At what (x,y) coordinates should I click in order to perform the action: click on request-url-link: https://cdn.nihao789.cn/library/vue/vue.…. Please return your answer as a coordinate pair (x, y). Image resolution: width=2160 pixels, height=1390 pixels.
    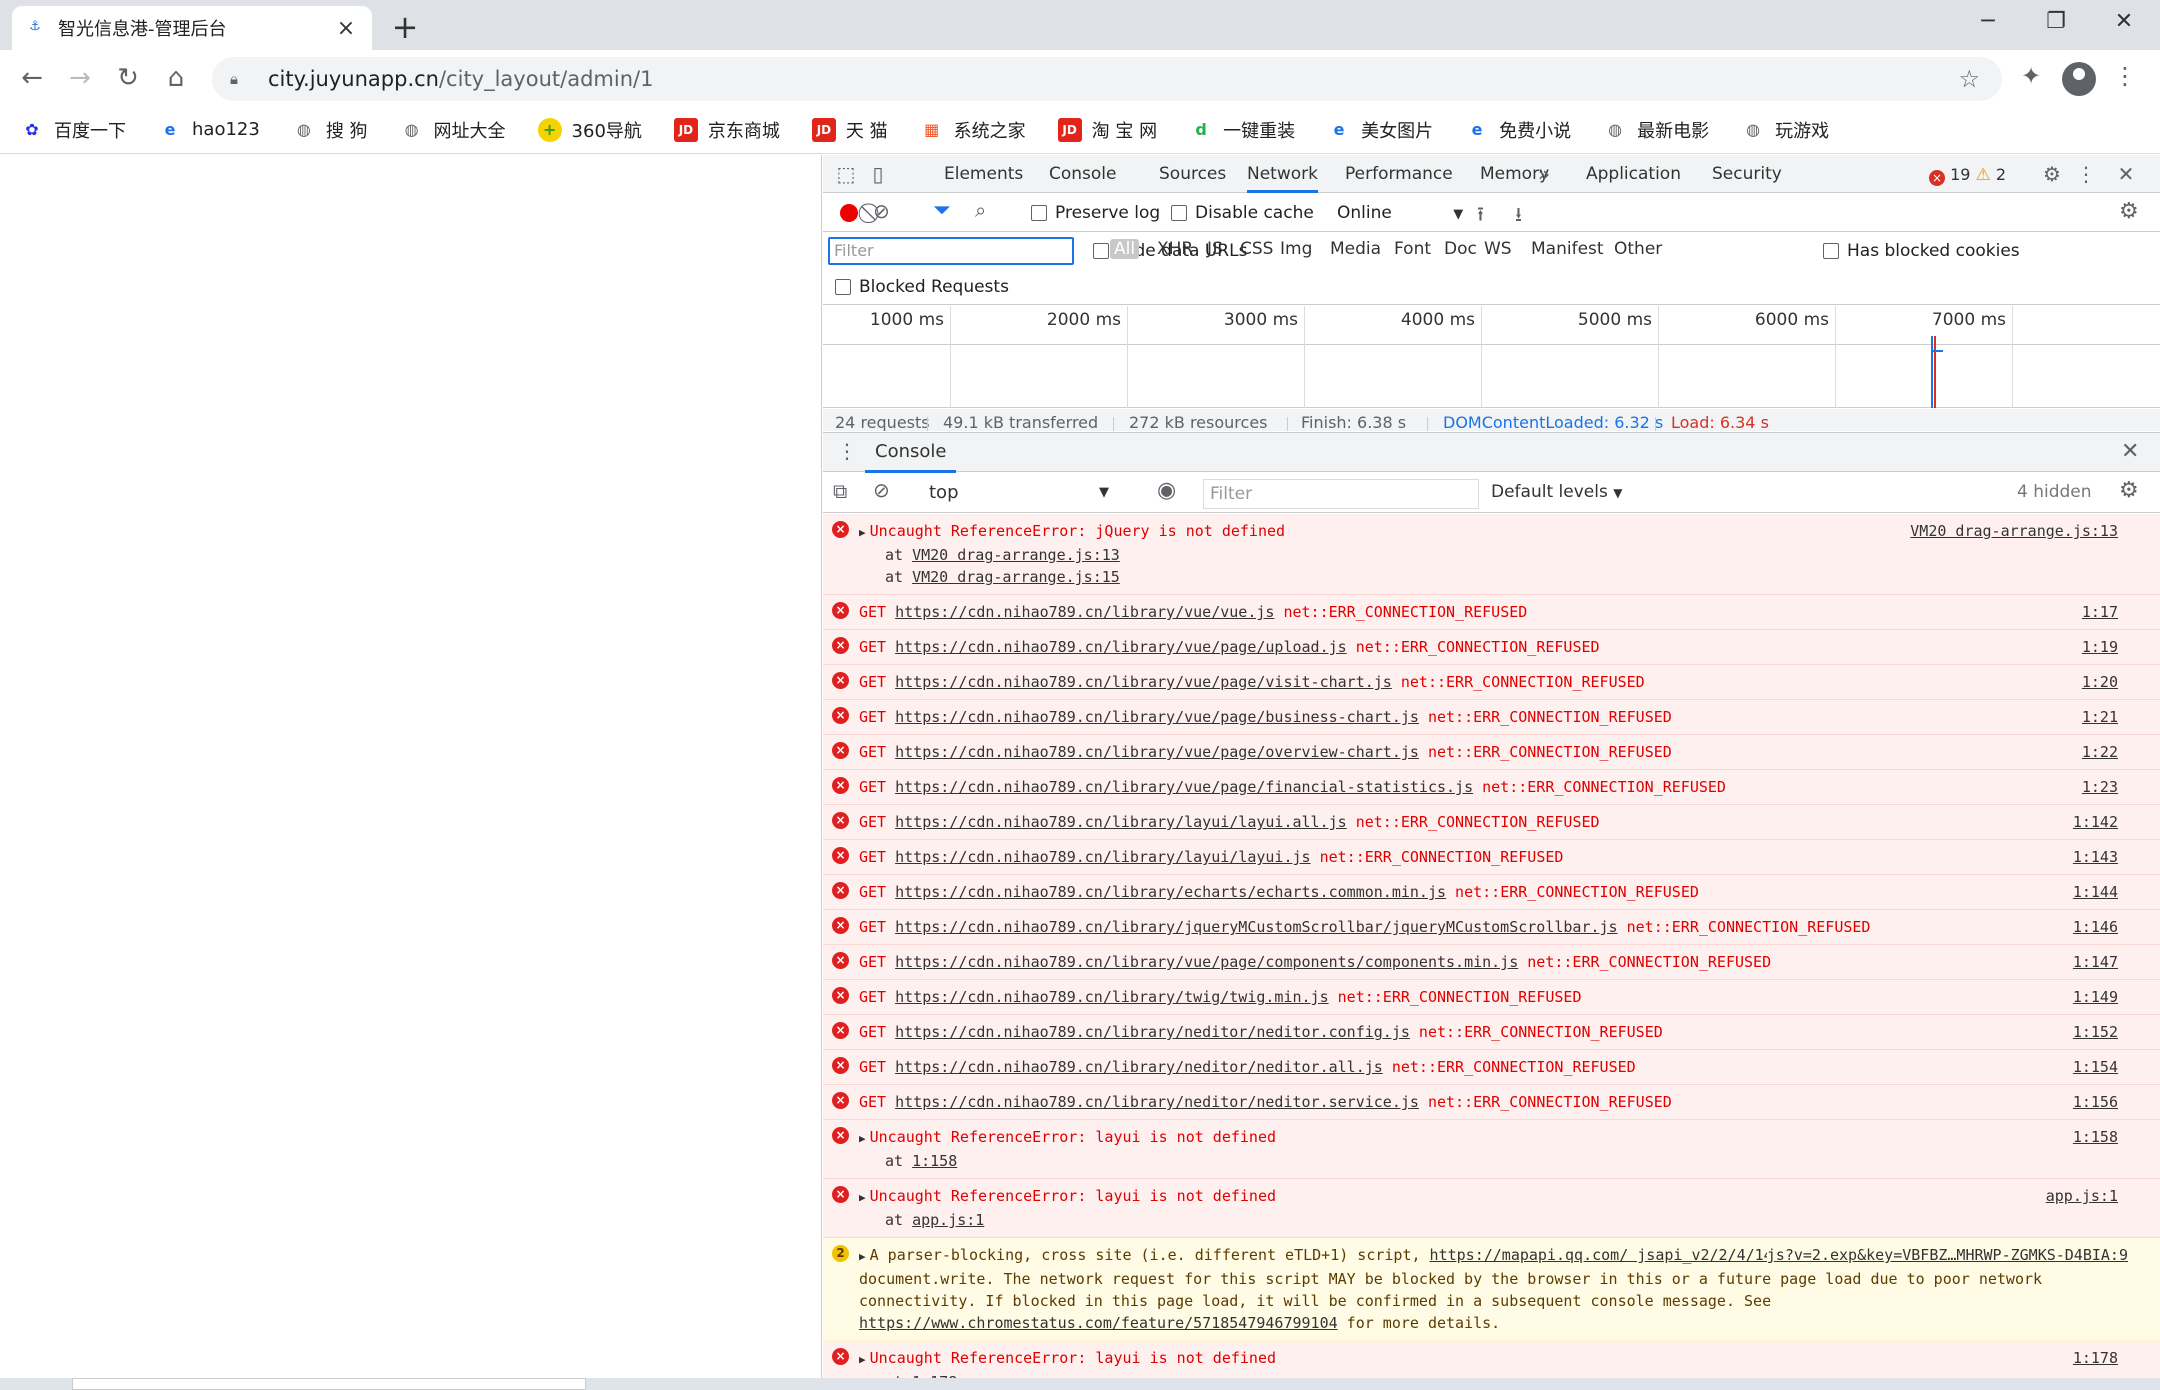
    Looking at the image, I should click on (1084, 612).